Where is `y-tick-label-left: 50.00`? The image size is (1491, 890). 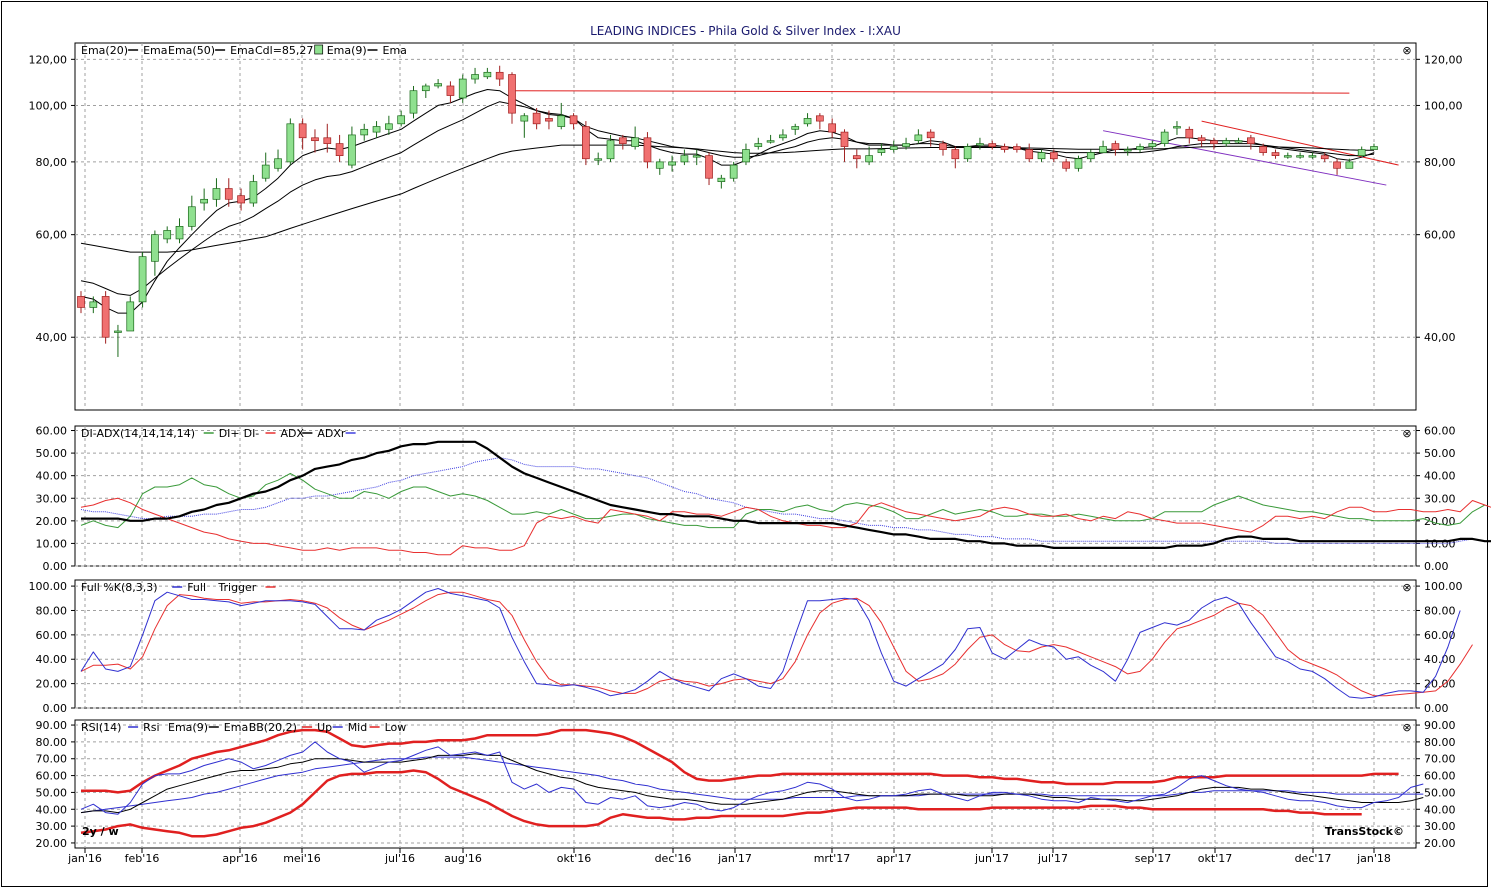
y-tick-label-left: 50.00 is located at coordinates (52, 453).